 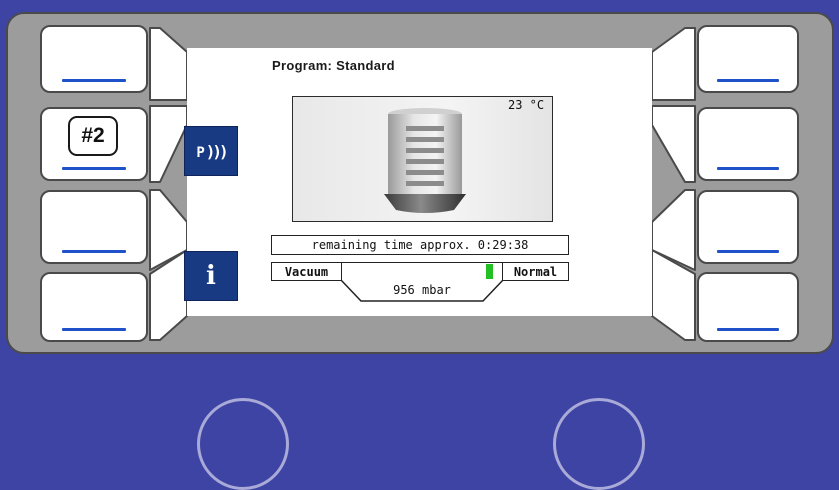 I want to click on info-button: i, so click(x=211, y=276).